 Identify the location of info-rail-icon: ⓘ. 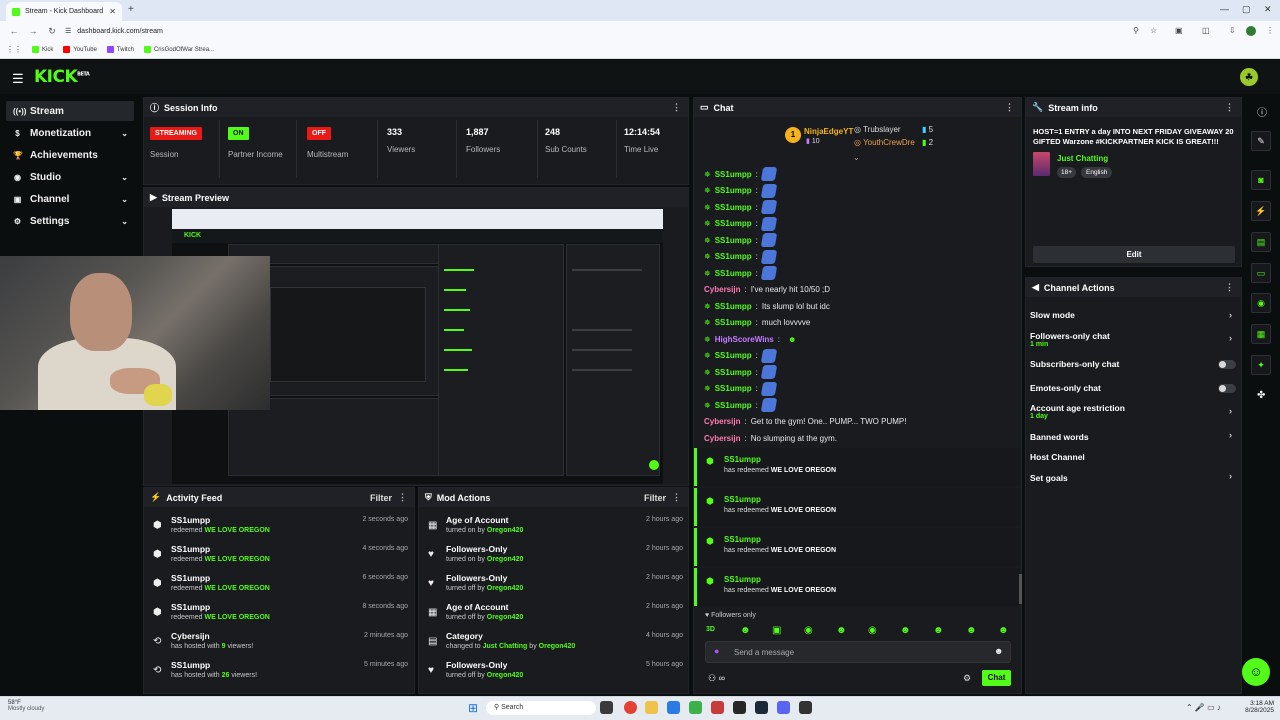
(1262, 111).